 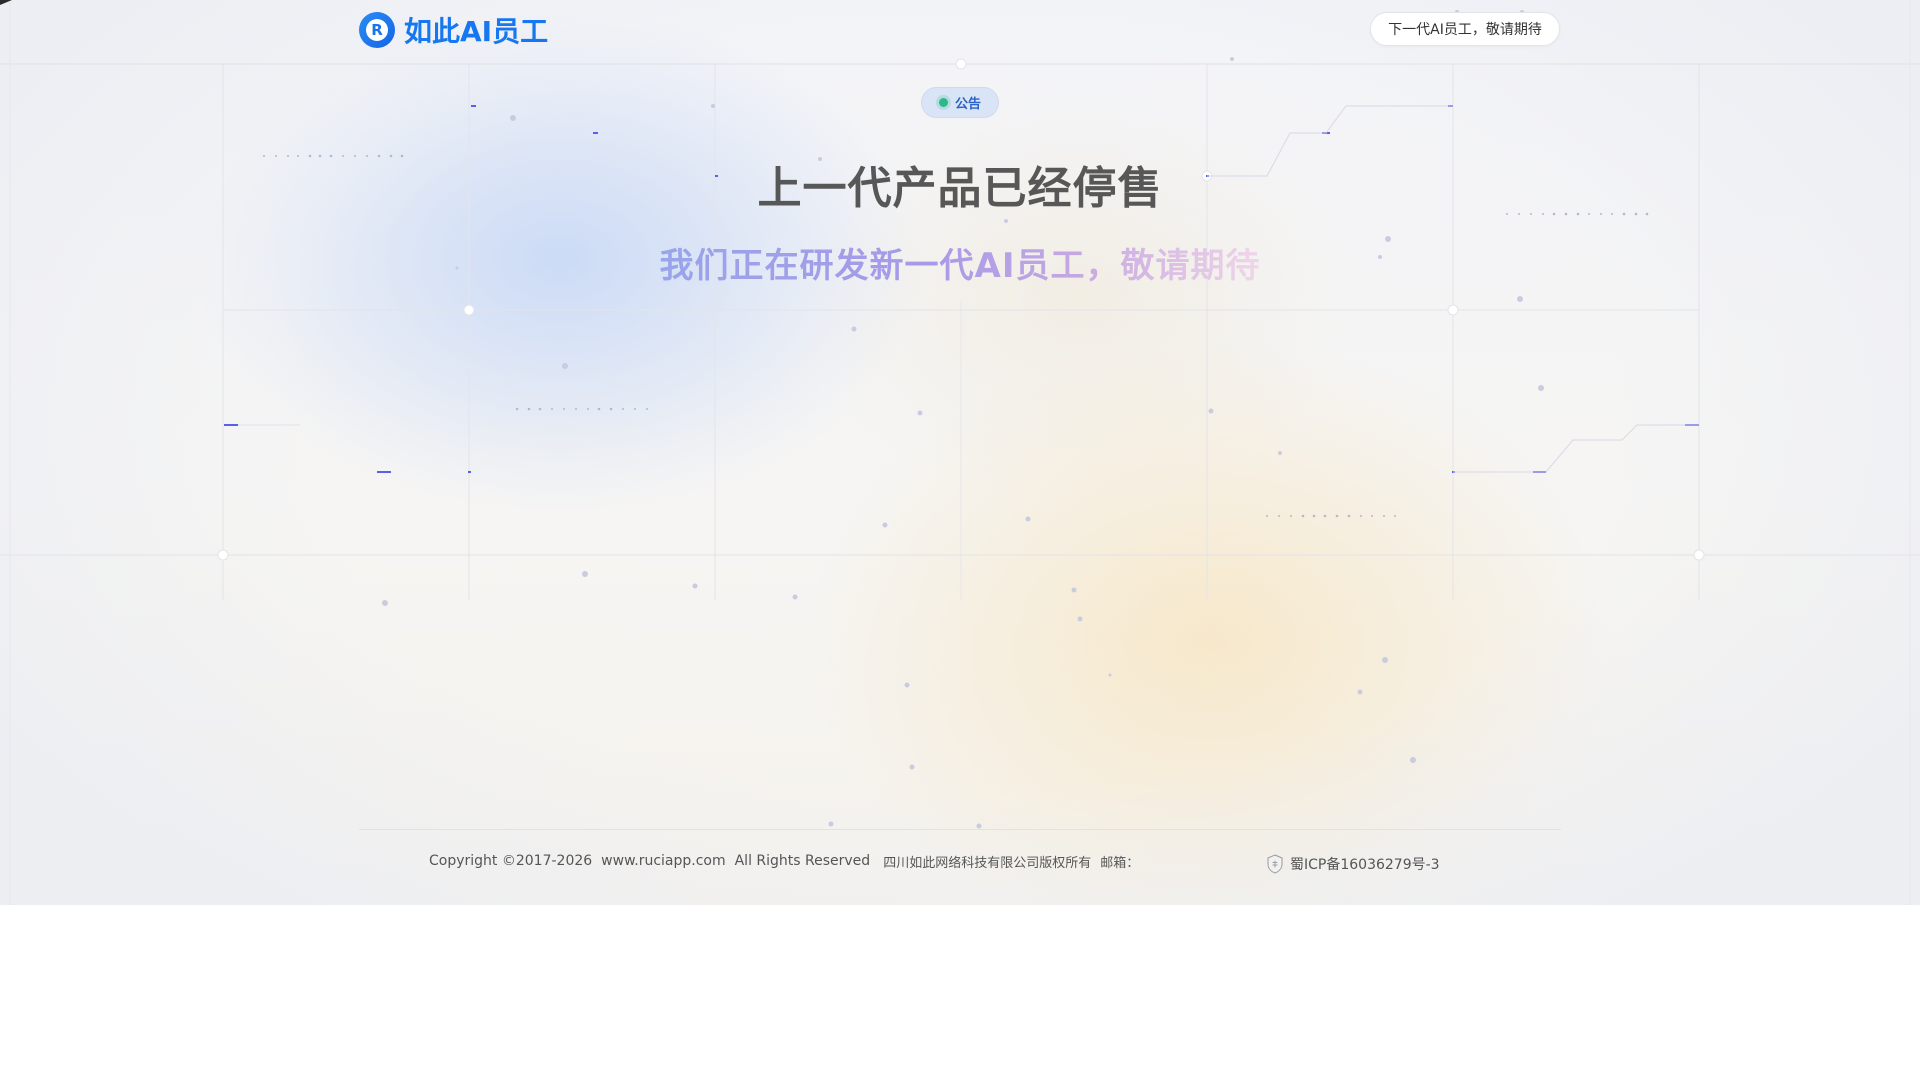 I want to click on footer-divider, so click(x=960, y=829).